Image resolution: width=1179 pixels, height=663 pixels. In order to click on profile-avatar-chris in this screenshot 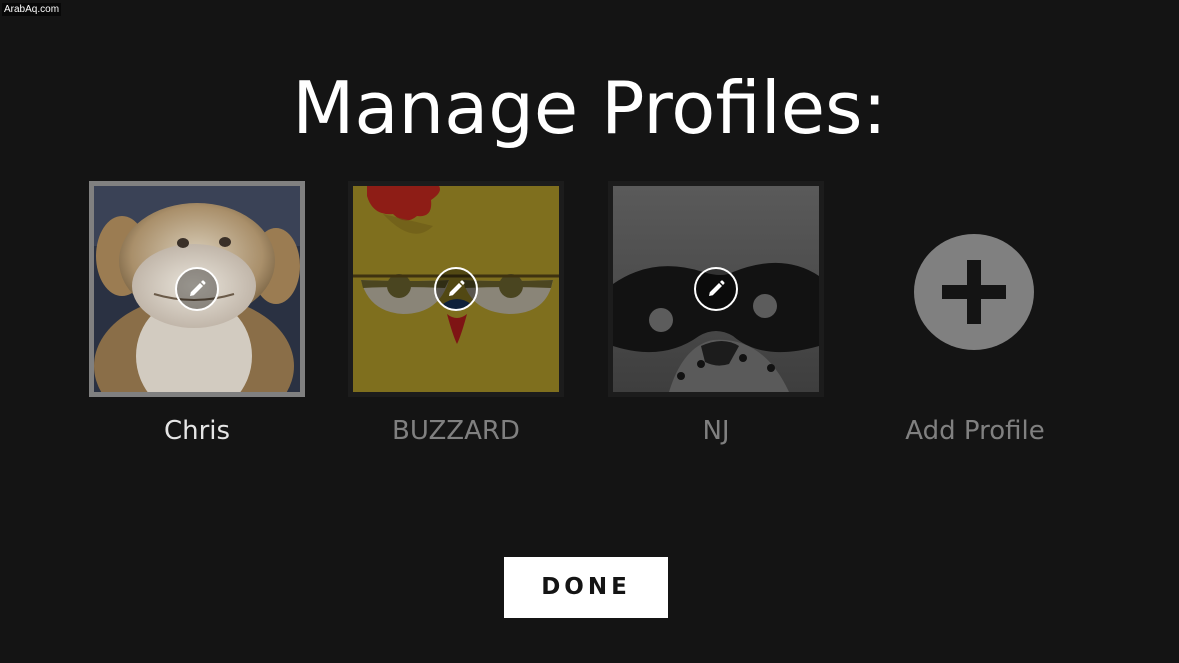, I will do `click(197, 289)`.